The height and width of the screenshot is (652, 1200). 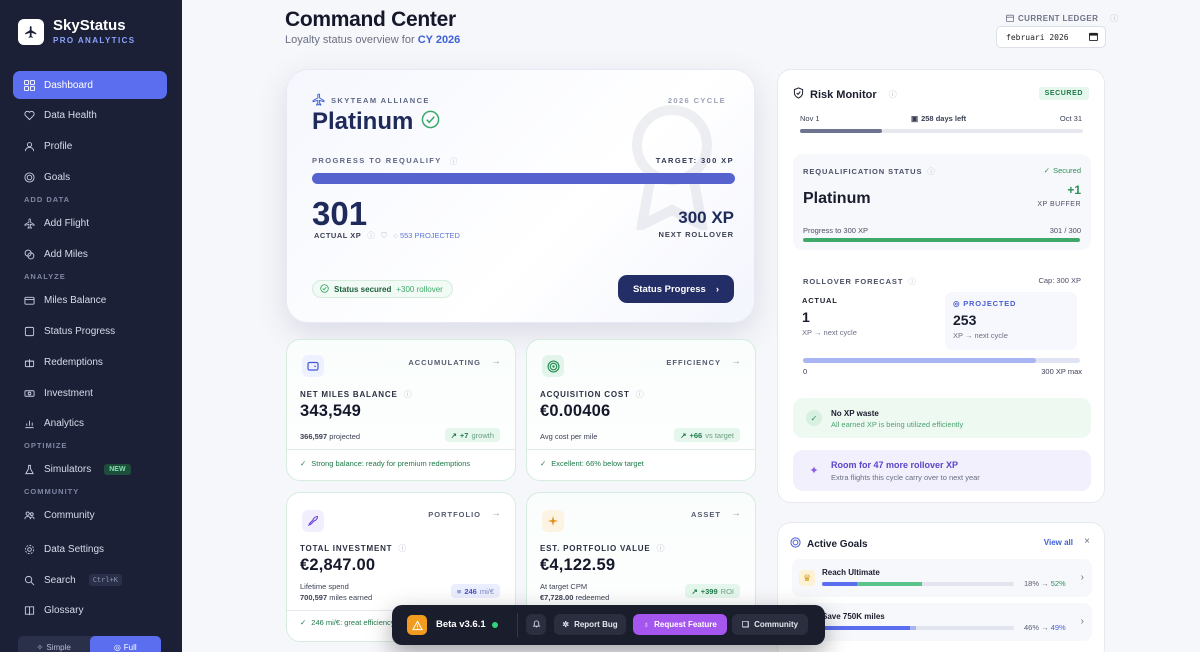 What do you see at coordinates (1093, 37) in the screenshot?
I see `calendar-picker-icon` at bounding box center [1093, 37].